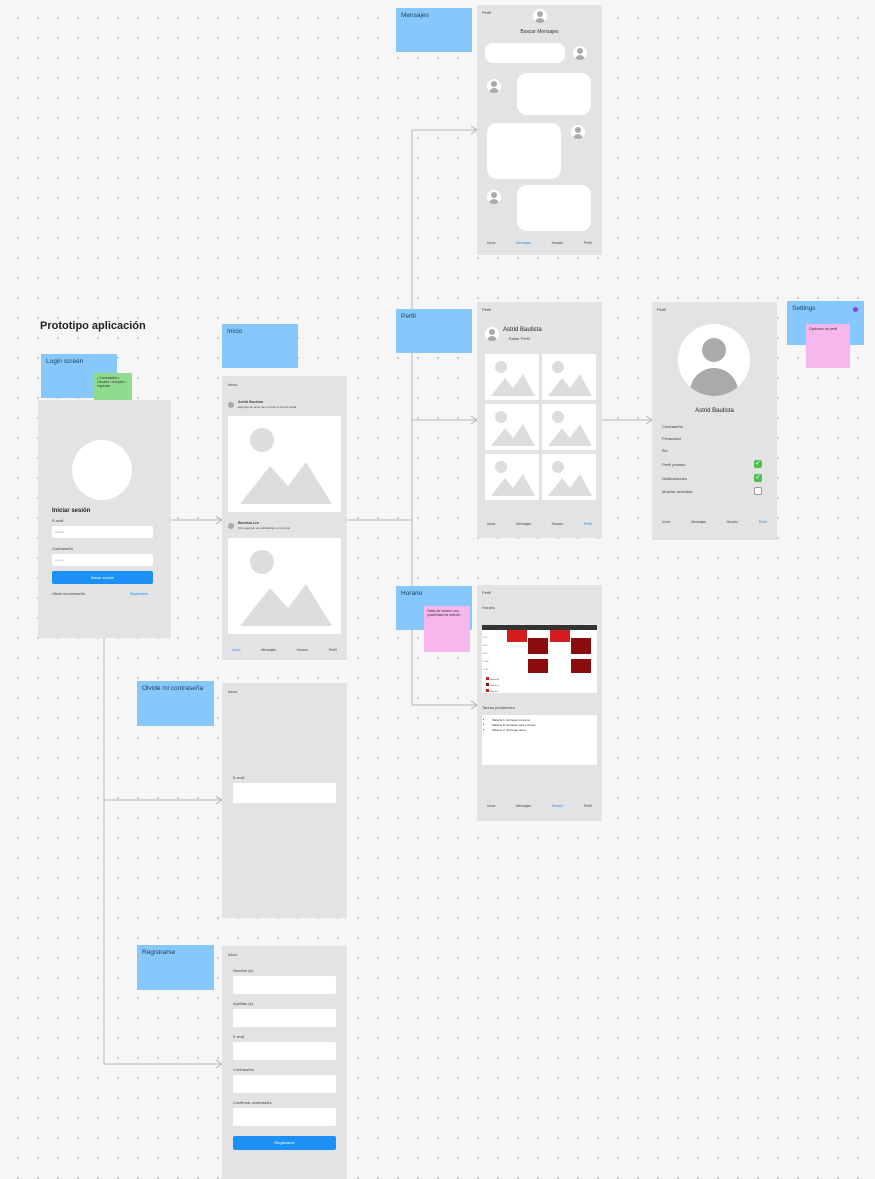 This screenshot has height=1179, width=875. Describe the element at coordinates (544, 625) in the screenshot. I see `day-label: Miércoles` at that location.